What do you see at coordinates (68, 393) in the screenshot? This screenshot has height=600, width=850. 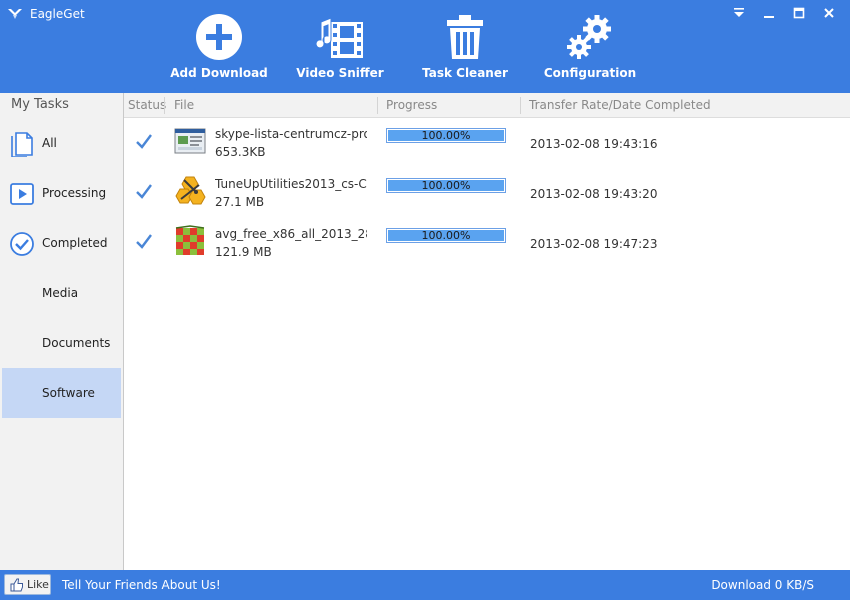 I see `sidebar-item-label: Software` at bounding box center [68, 393].